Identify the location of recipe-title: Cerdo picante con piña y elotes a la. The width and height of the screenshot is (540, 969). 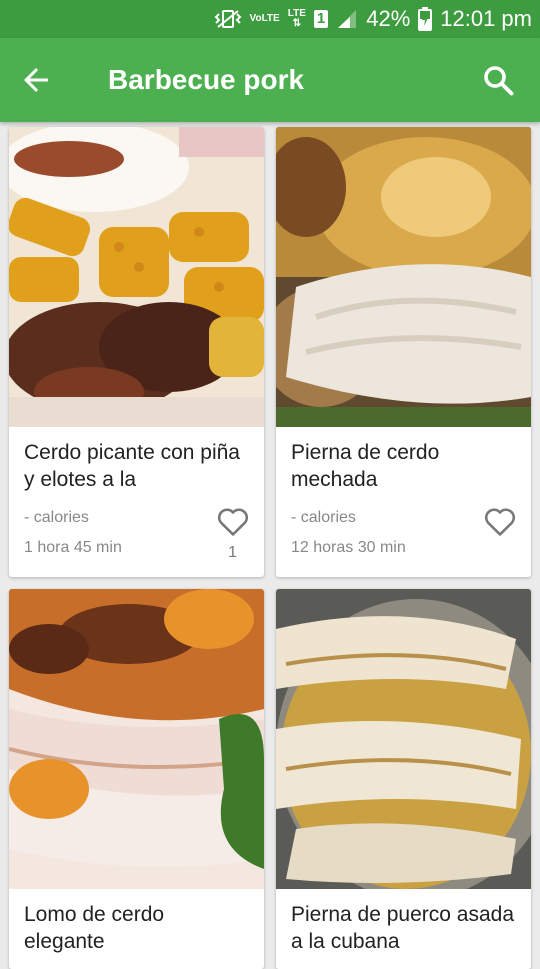
(132, 466).